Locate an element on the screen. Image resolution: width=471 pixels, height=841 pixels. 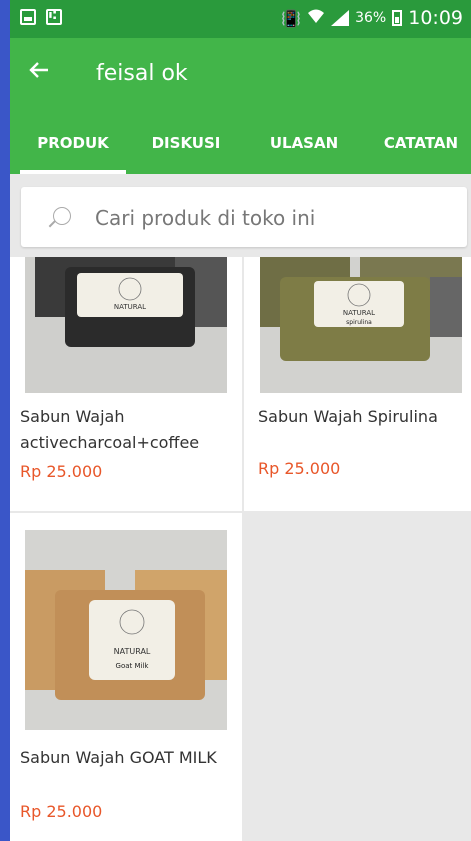
image-icon is located at coordinates (28, 17).